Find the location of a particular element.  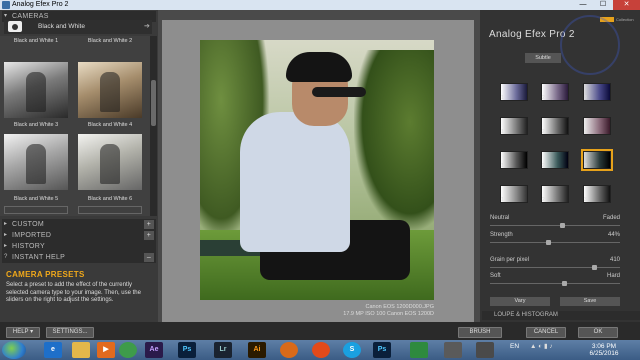

maximize-button: ☐ is located at coordinates (603, 5).